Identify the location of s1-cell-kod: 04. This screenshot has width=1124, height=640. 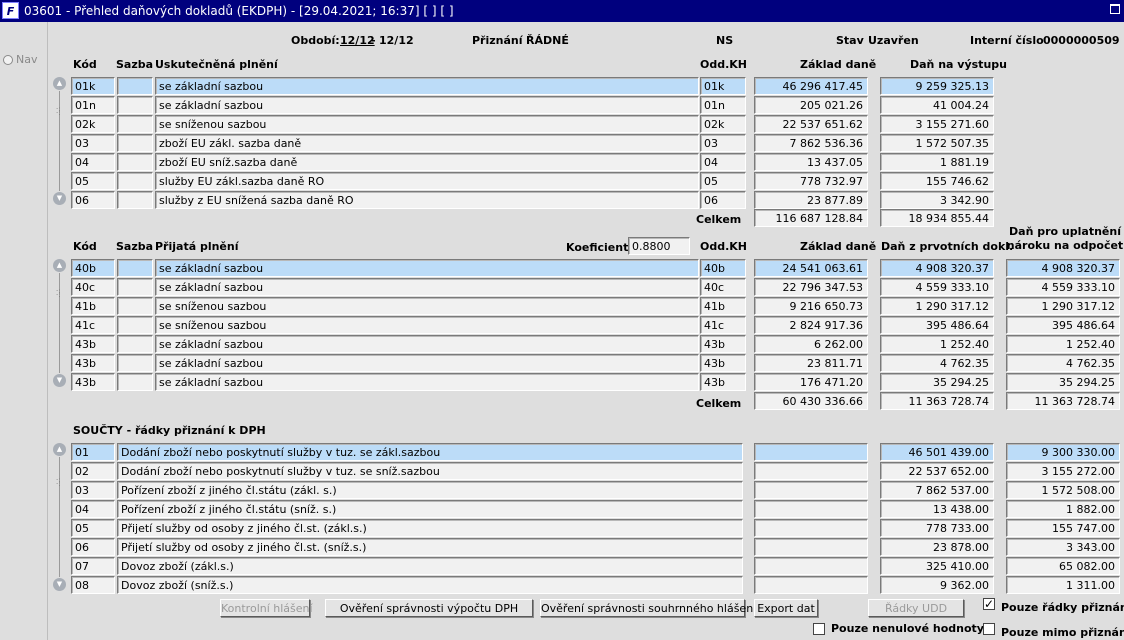
(93, 162).